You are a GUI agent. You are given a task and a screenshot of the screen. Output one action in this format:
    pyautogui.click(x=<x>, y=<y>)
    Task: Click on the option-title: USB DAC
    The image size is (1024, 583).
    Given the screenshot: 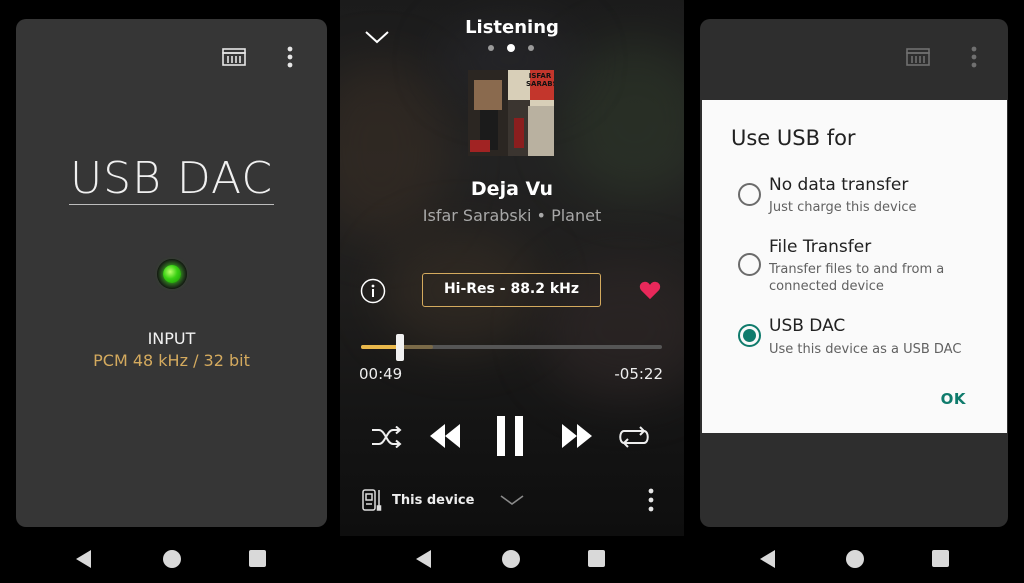 What is the action you would take?
    pyautogui.click(x=807, y=326)
    